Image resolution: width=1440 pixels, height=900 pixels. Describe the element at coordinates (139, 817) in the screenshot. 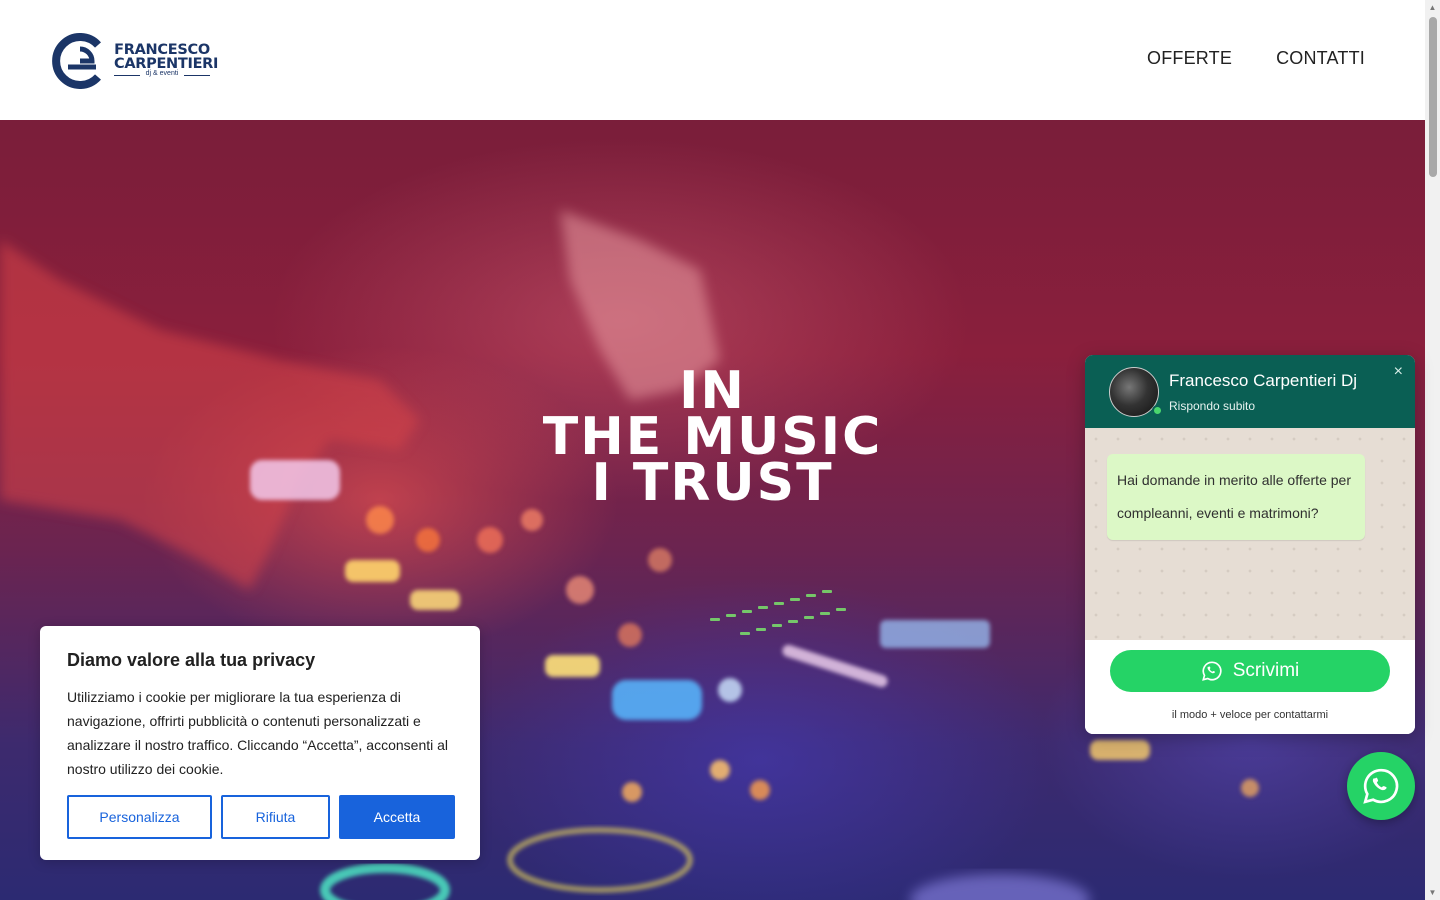

I see `customize-button: Personalizza` at that location.